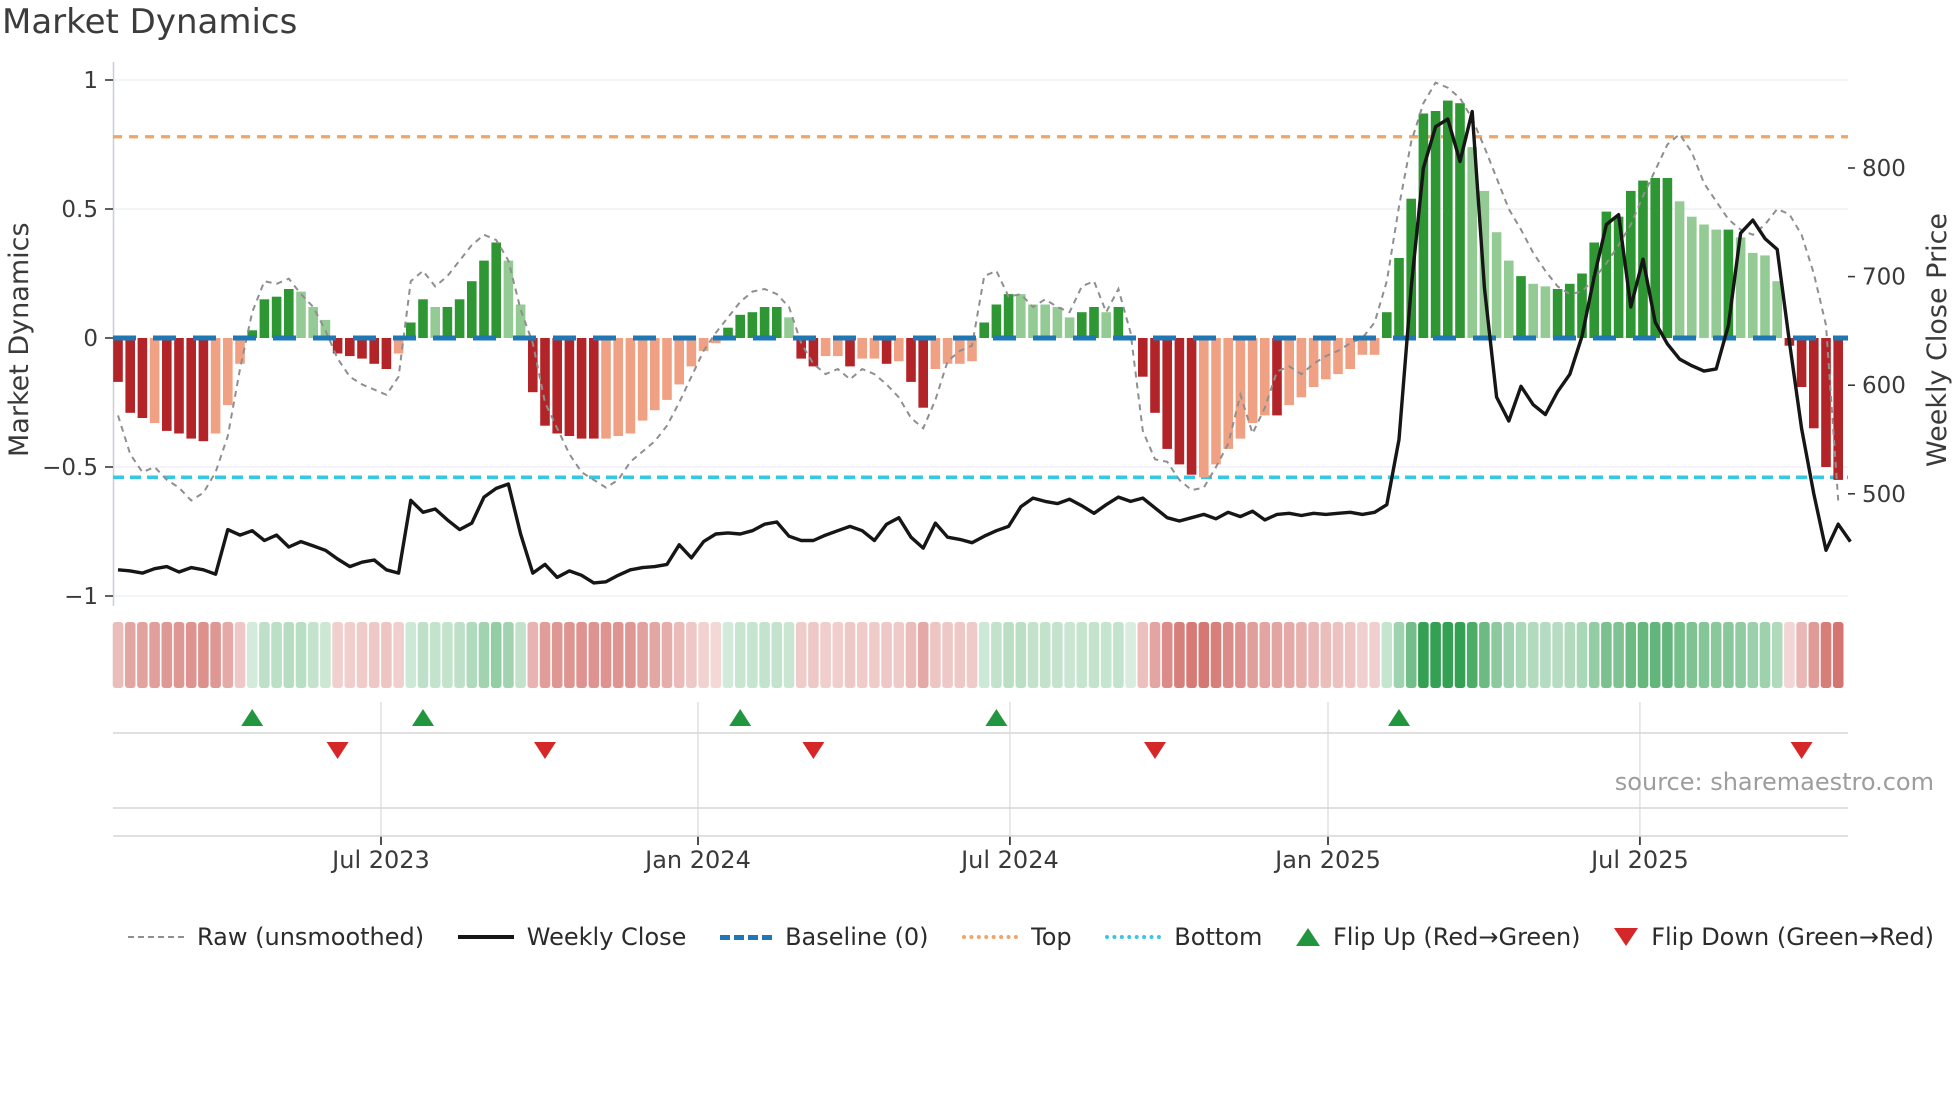 The image size is (1960, 1102). I want to click on svg-text: 800, so click(1884, 169).